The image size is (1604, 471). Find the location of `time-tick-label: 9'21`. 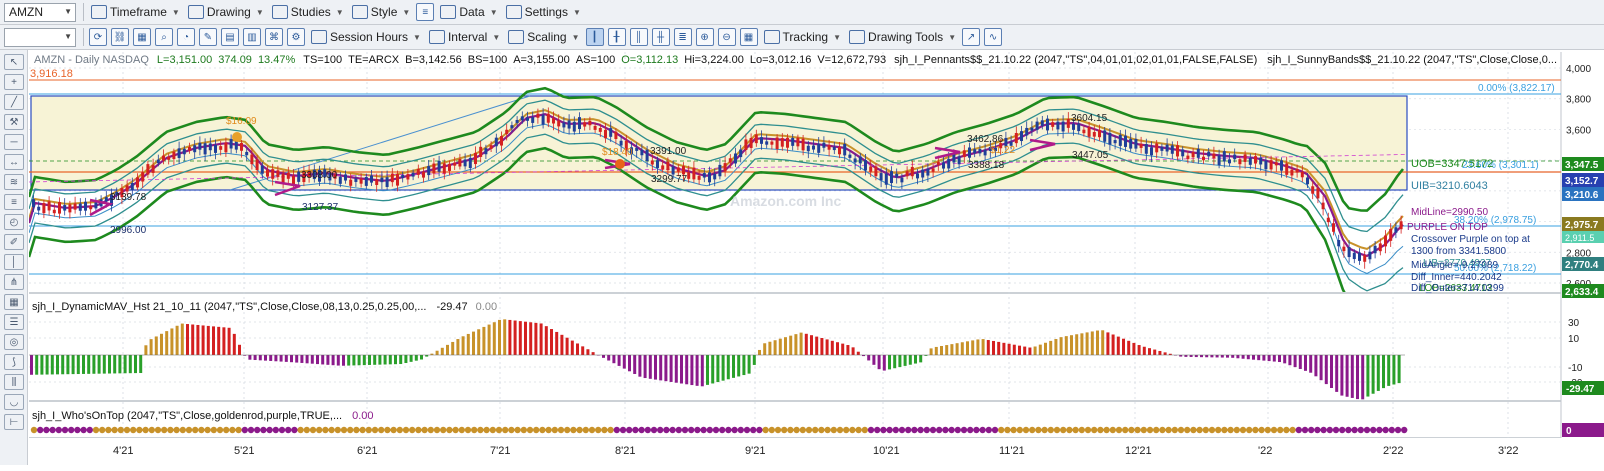

time-tick-label: 9'21 is located at coordinates (755, 451).